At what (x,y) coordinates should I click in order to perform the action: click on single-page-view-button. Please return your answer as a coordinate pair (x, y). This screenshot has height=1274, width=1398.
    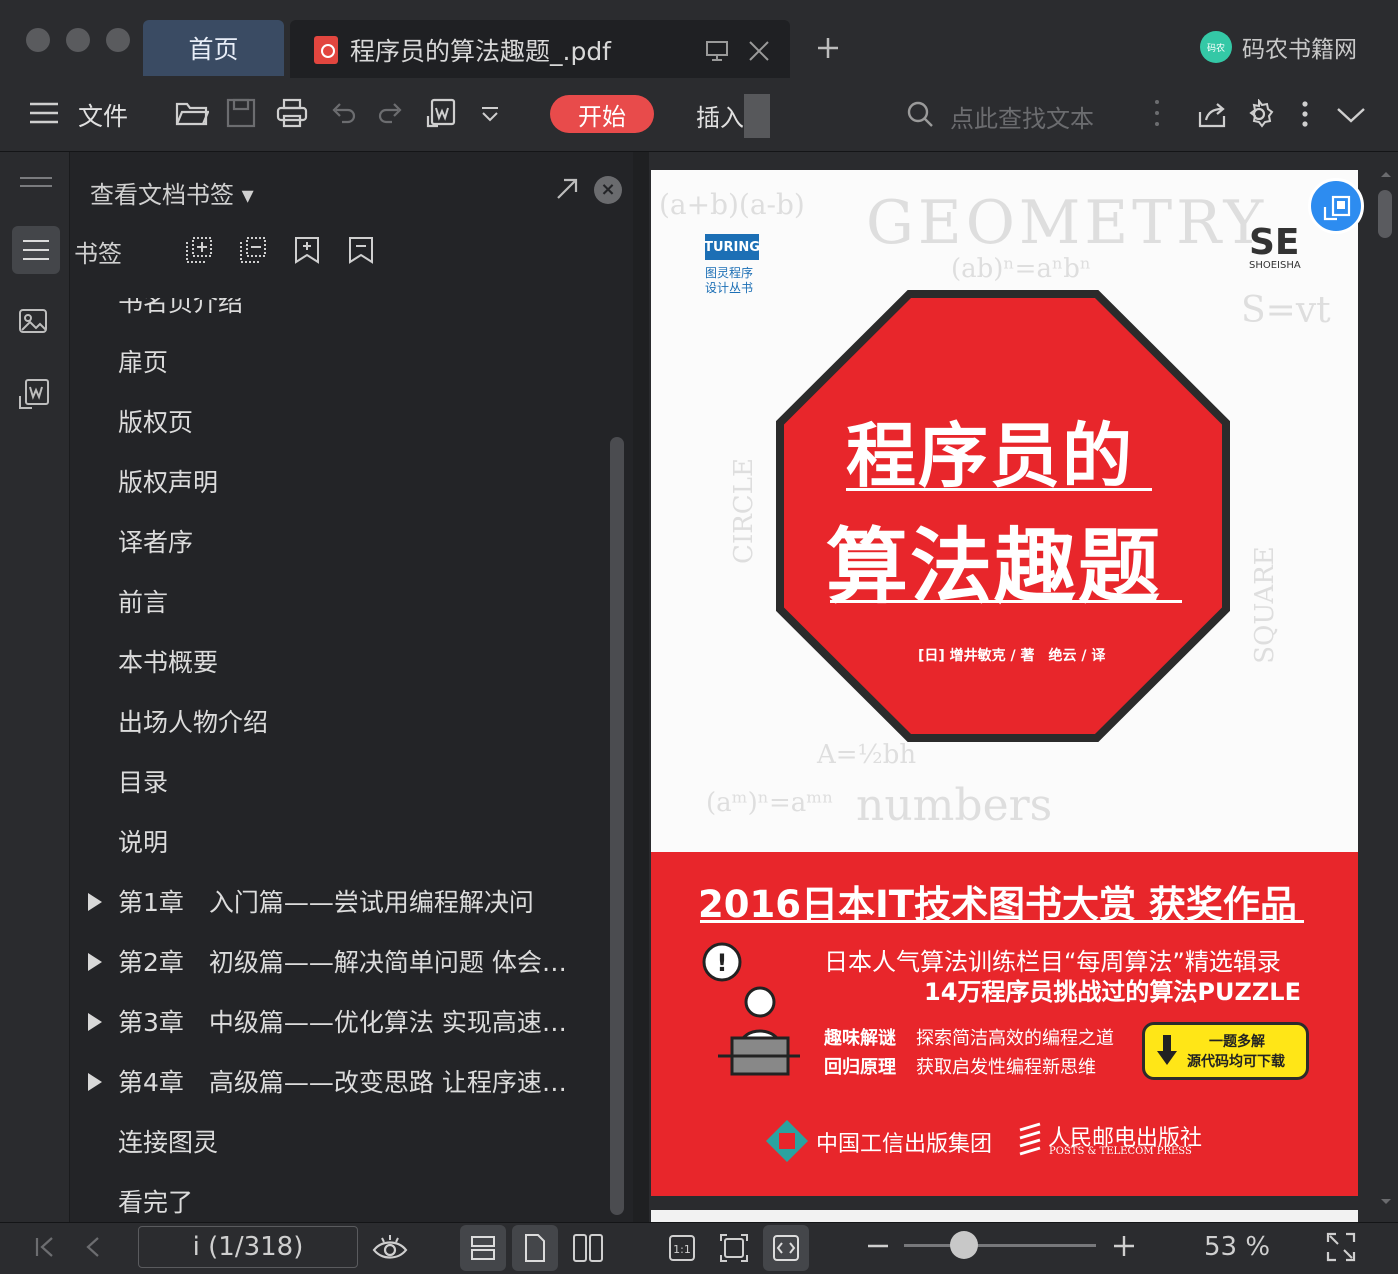
    Looking at the image, I should click on (535, 1248).